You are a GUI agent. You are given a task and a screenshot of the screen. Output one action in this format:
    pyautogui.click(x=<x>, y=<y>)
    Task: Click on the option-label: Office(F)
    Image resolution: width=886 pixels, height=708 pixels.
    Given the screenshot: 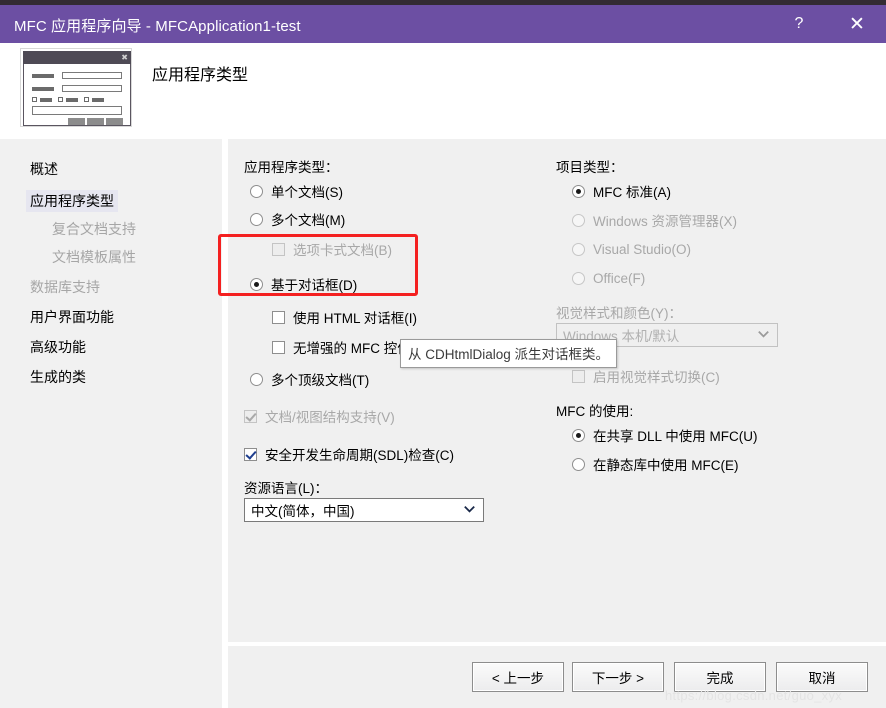 What is the action you would take?
    pyautogui.click(x=619, y=278)
    